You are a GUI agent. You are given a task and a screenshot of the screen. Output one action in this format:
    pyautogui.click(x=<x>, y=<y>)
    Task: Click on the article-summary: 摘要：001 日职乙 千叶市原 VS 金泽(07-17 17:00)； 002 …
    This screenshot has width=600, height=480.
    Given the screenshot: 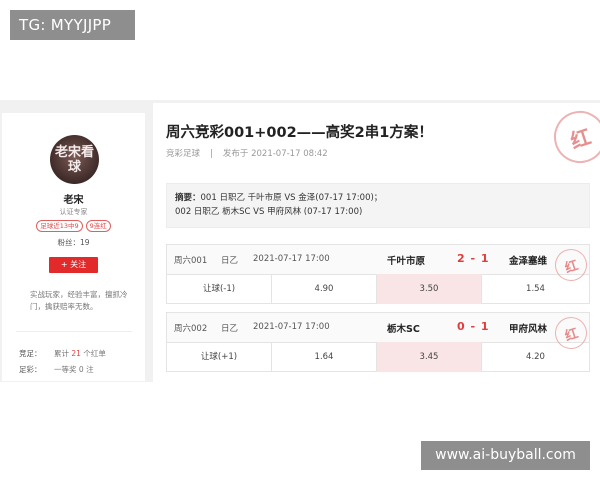 What is the action you would take?
    pyautogui.click(x=378, y=205)
    